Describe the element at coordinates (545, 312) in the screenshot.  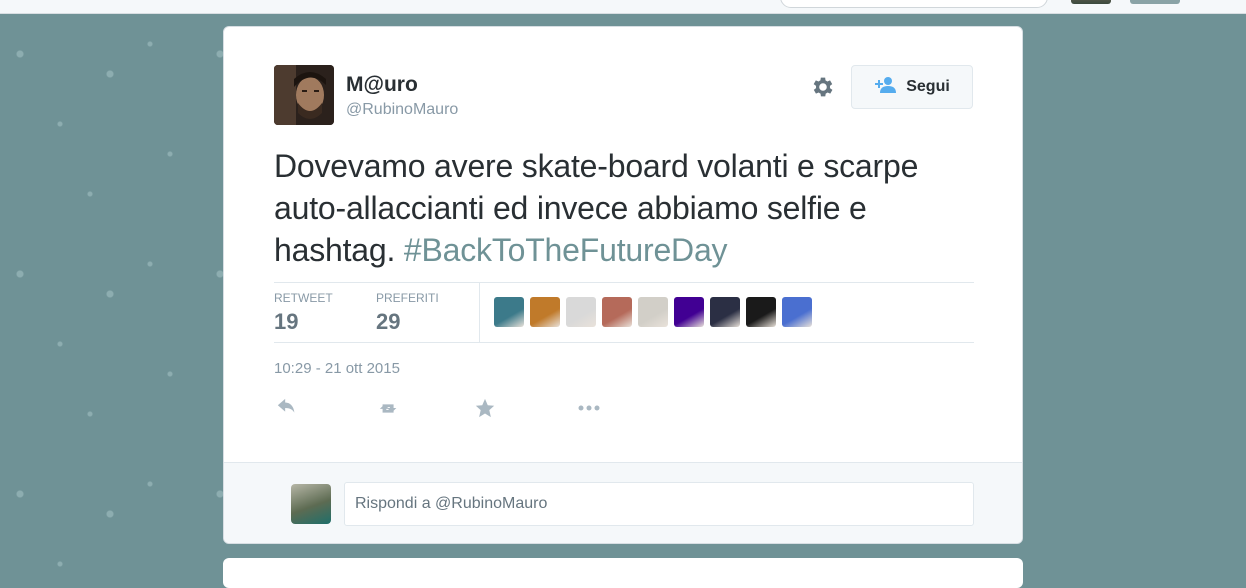
I see `favoriter-2-avatar` at that location.